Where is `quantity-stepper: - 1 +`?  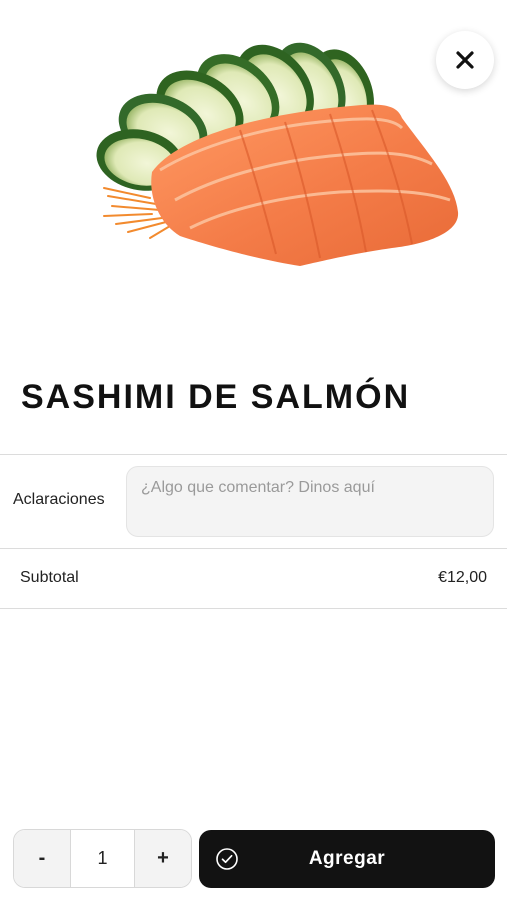 quantity-stepper: - 1 + is located at coordinates (102, 858).